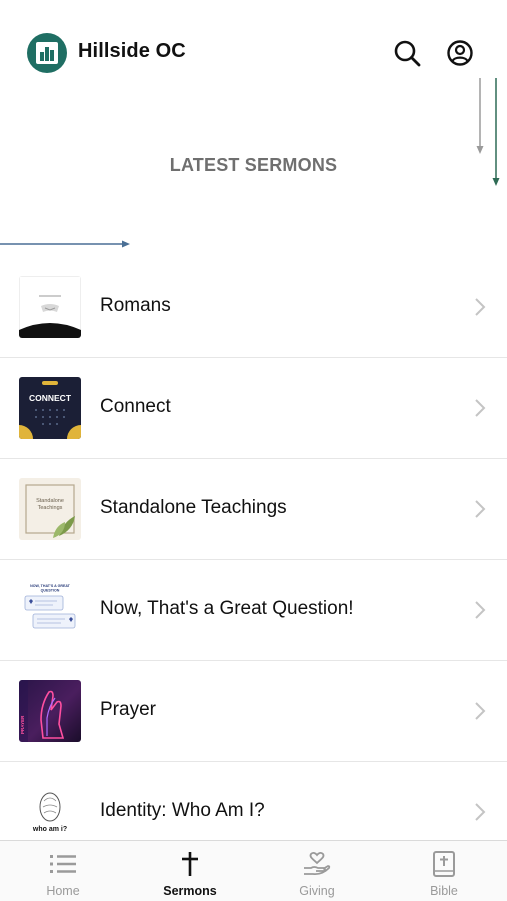 This screenshot has width=507, height=901. I want to click on standalone-teachings-thumbnail: Standalone Teachings, so click(50, 509).